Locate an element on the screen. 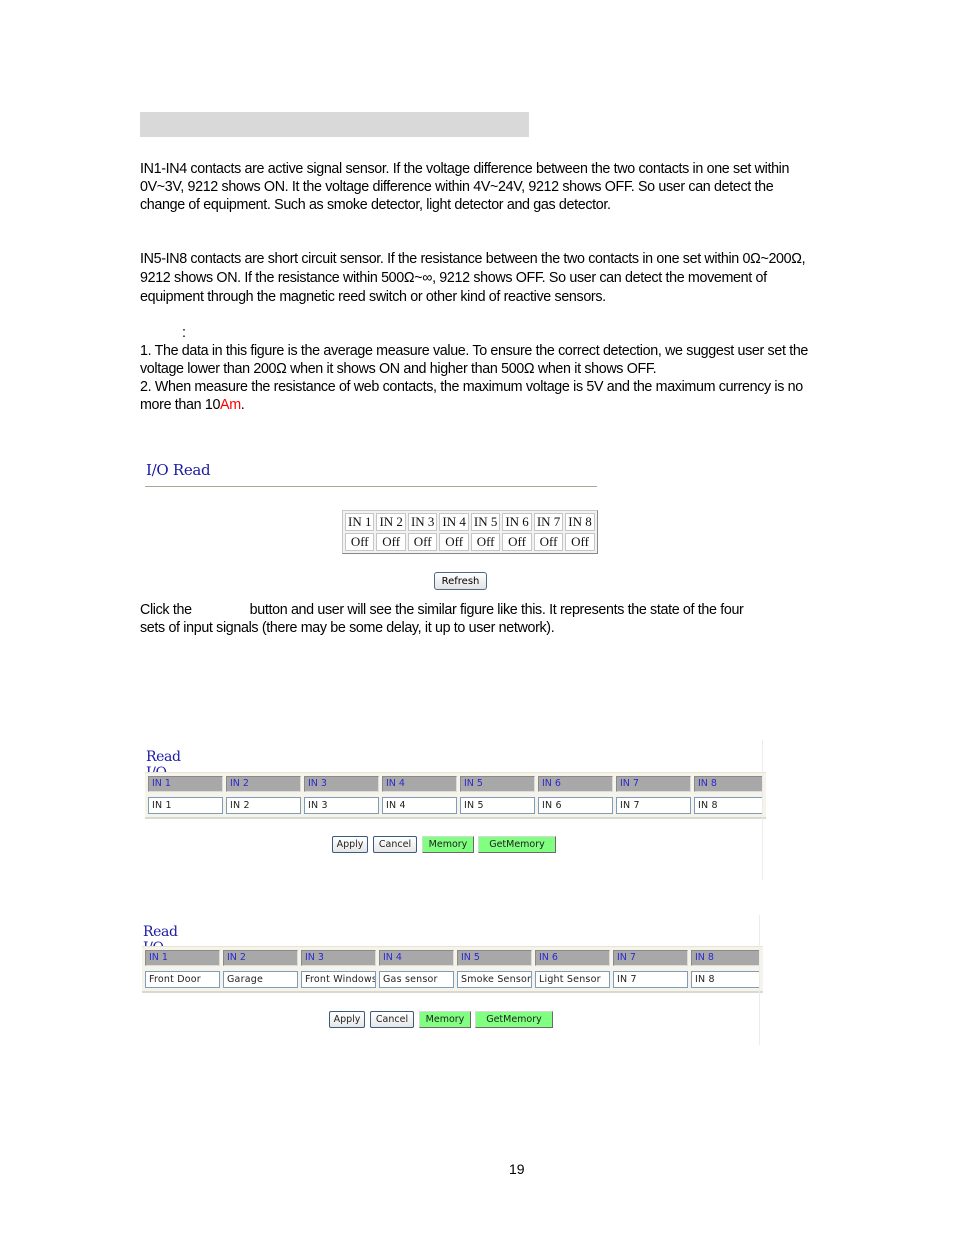 This screenshot has height=1235, width=954. io-input-label: IN 5 is located at coordinates (485, 522).